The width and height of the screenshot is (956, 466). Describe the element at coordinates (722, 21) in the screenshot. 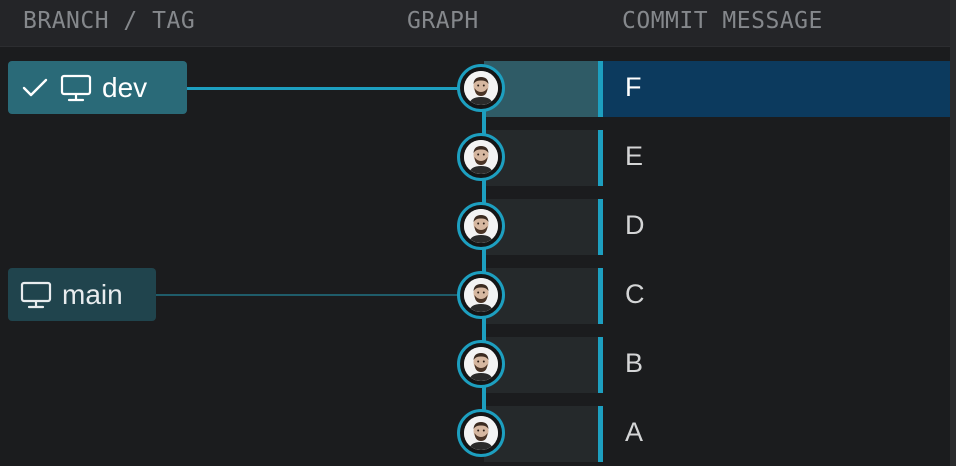

I see `commit-message-column-header: COMMIT MESSAGE` at that location.